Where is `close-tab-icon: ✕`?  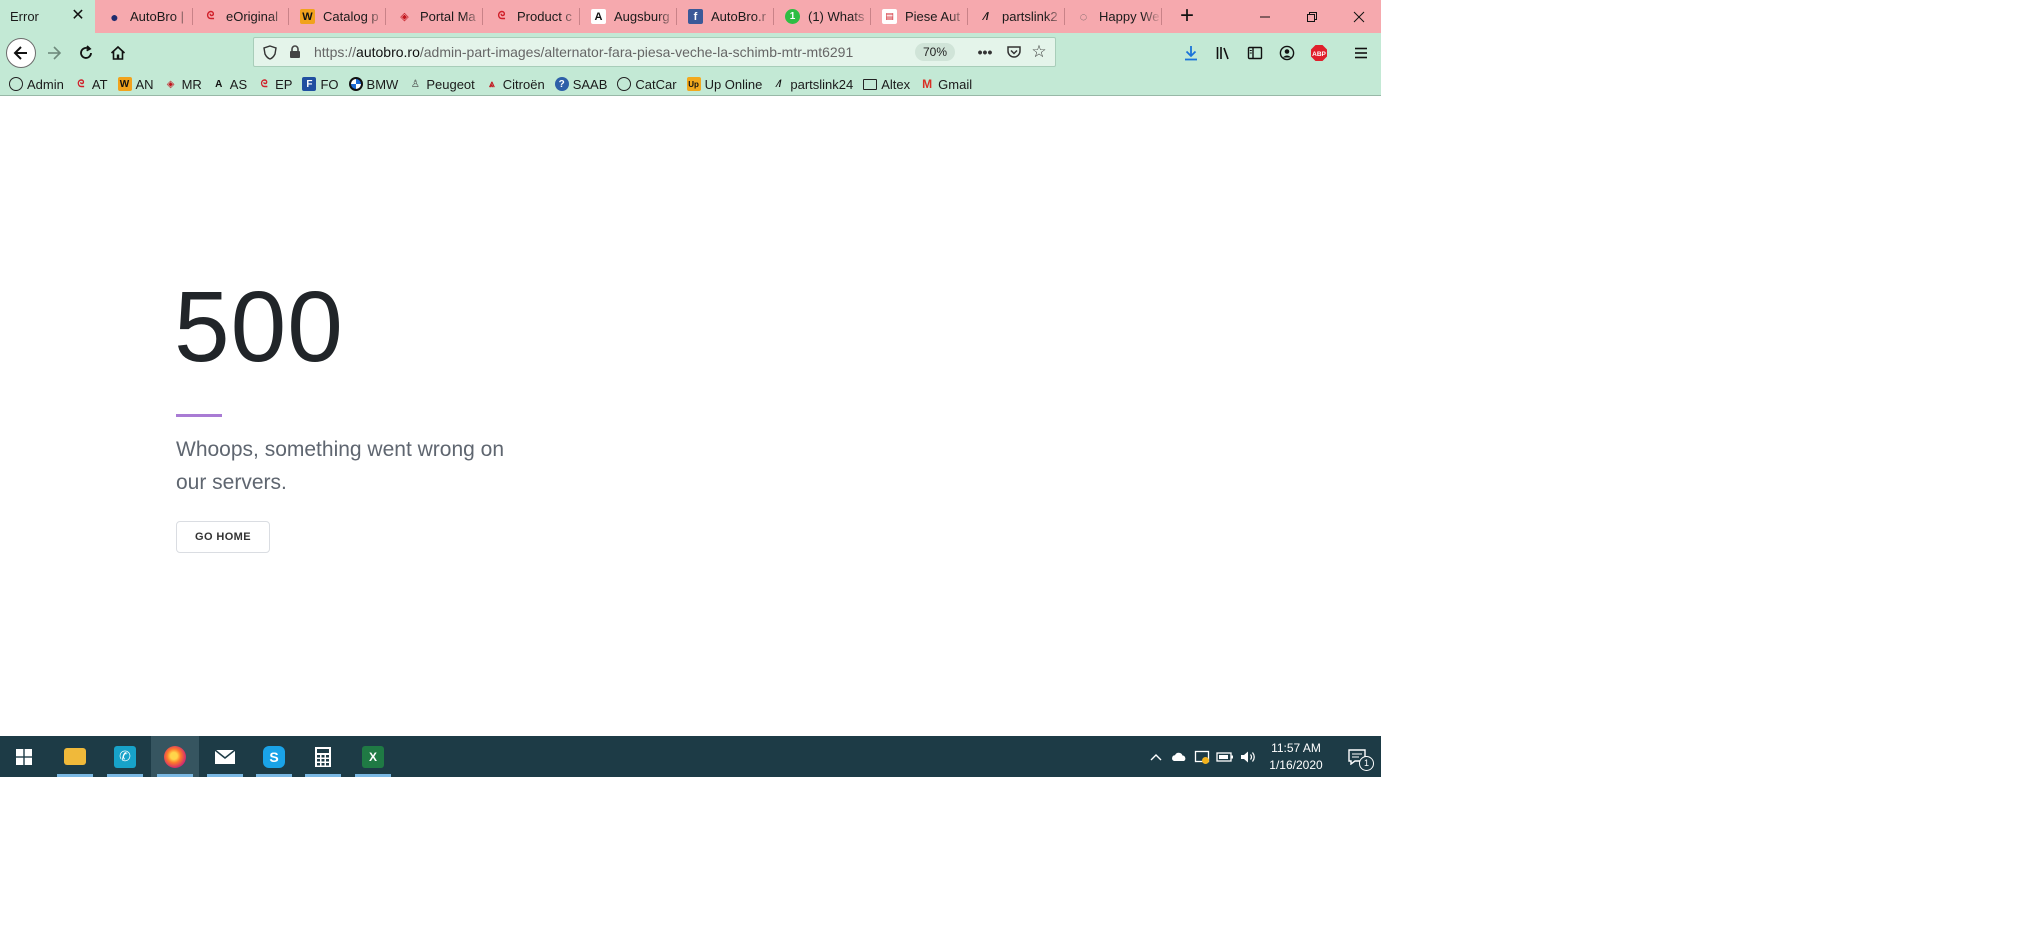 close-tab-icon: ✕ is located at coordinates (78, 16).